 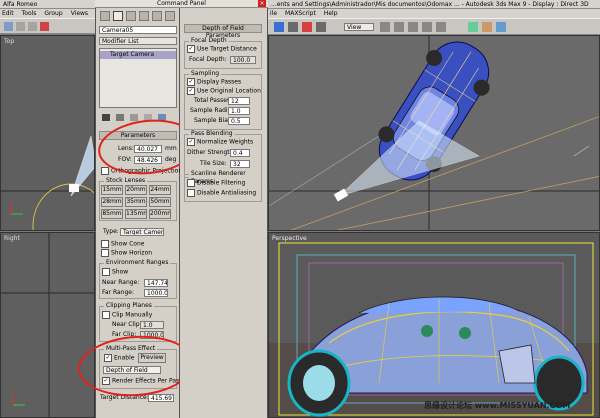 I want to click on lens-24mm-button: 24mm, so click(x=160, y=190).